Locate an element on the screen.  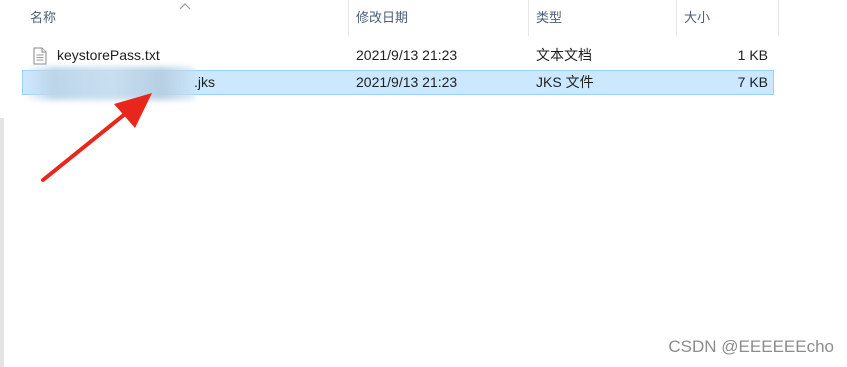
column-header-bar: 名称 修改日期 类型 大小 is located at coordinates (390, 18).